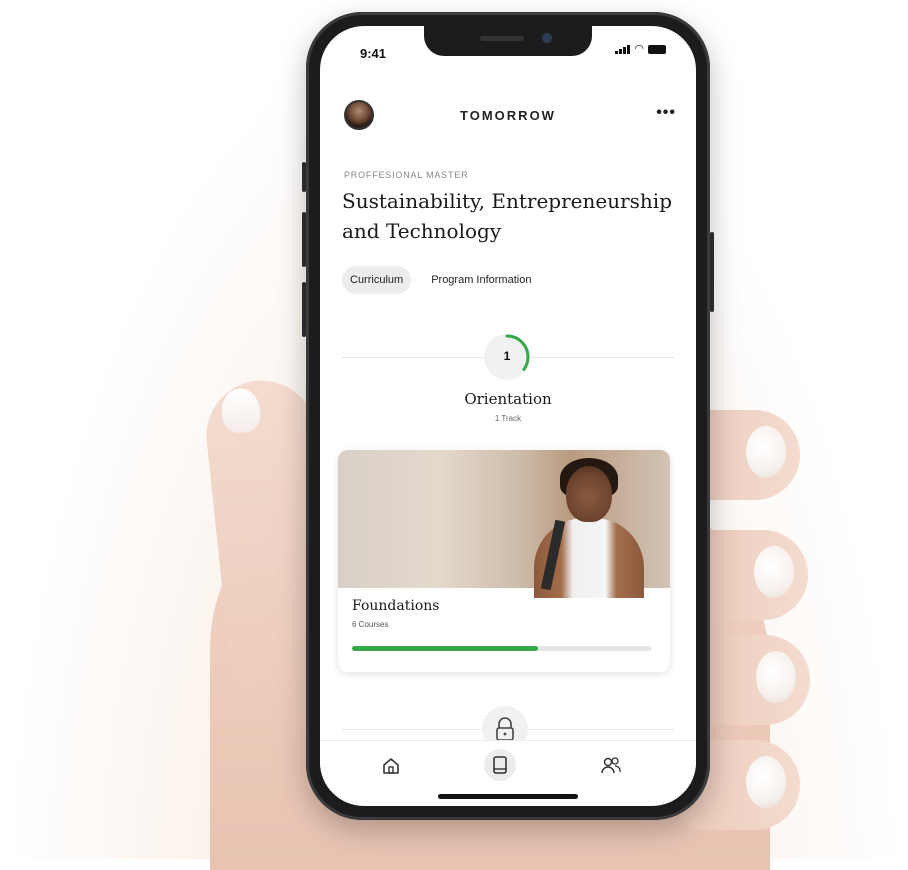 This screenshot has width=908, height=870. I want to click on nav-learning, so click(500, 765).